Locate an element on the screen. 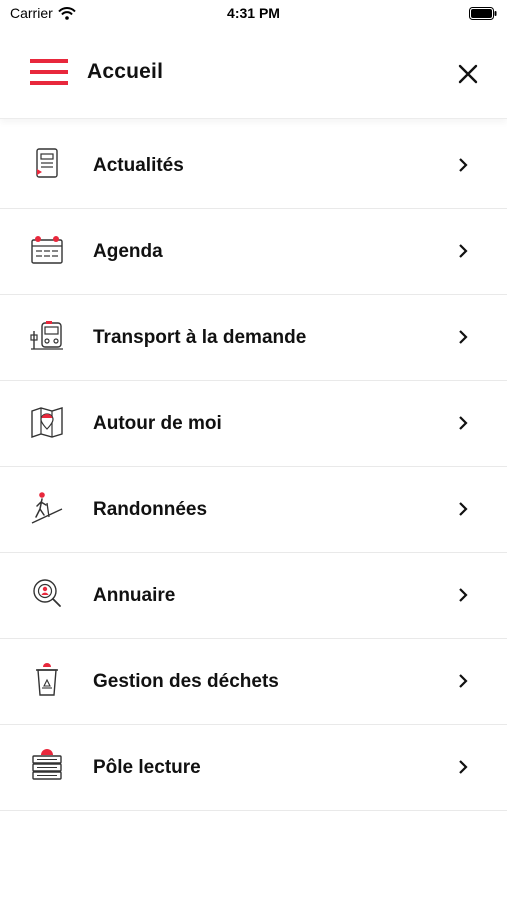 The image size is (507, 900). calendar-icon is located at coordinates (47, 250).